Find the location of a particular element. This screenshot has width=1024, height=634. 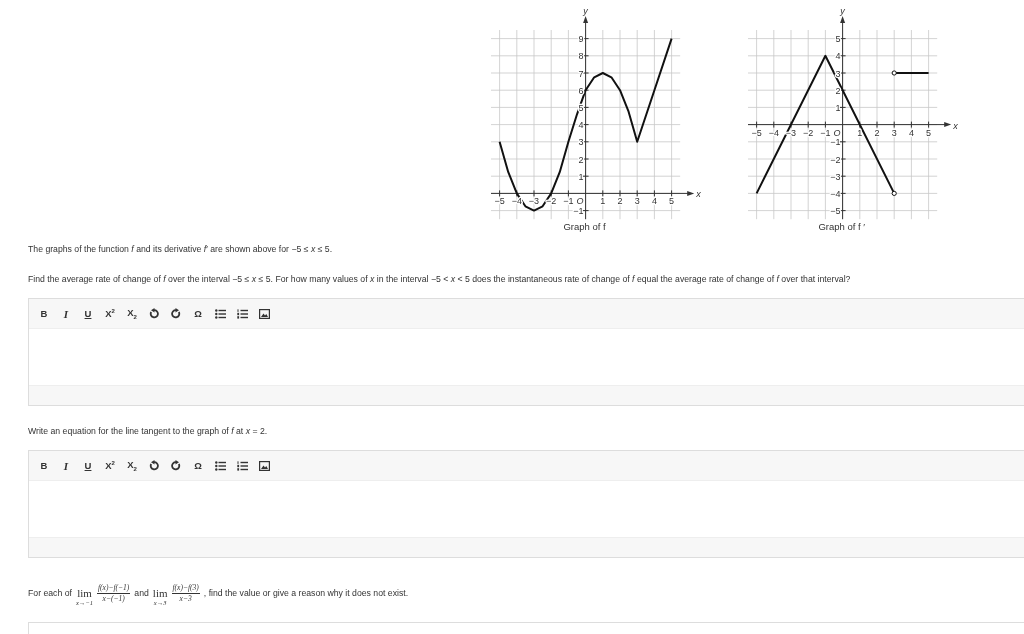

question-text: and is located at coordinates (141, 593).